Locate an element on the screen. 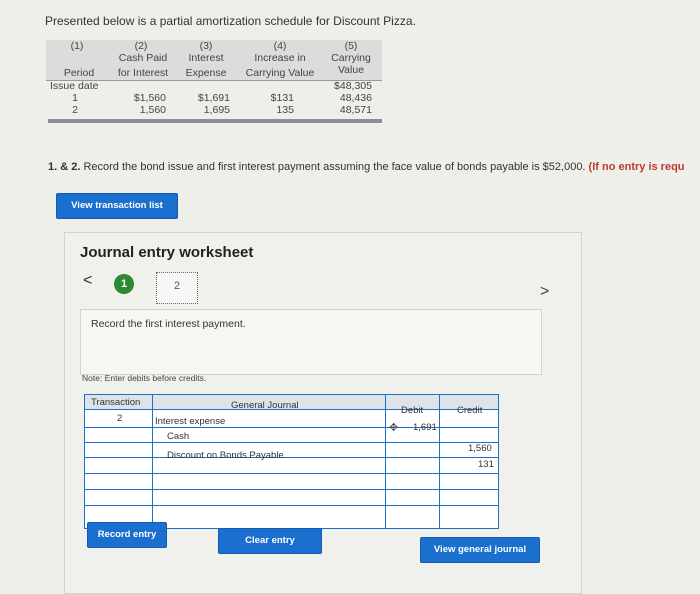 This screenshot has width=700, height=594. question-warning: (If no entry is requ is located at coordinates (635, 167).